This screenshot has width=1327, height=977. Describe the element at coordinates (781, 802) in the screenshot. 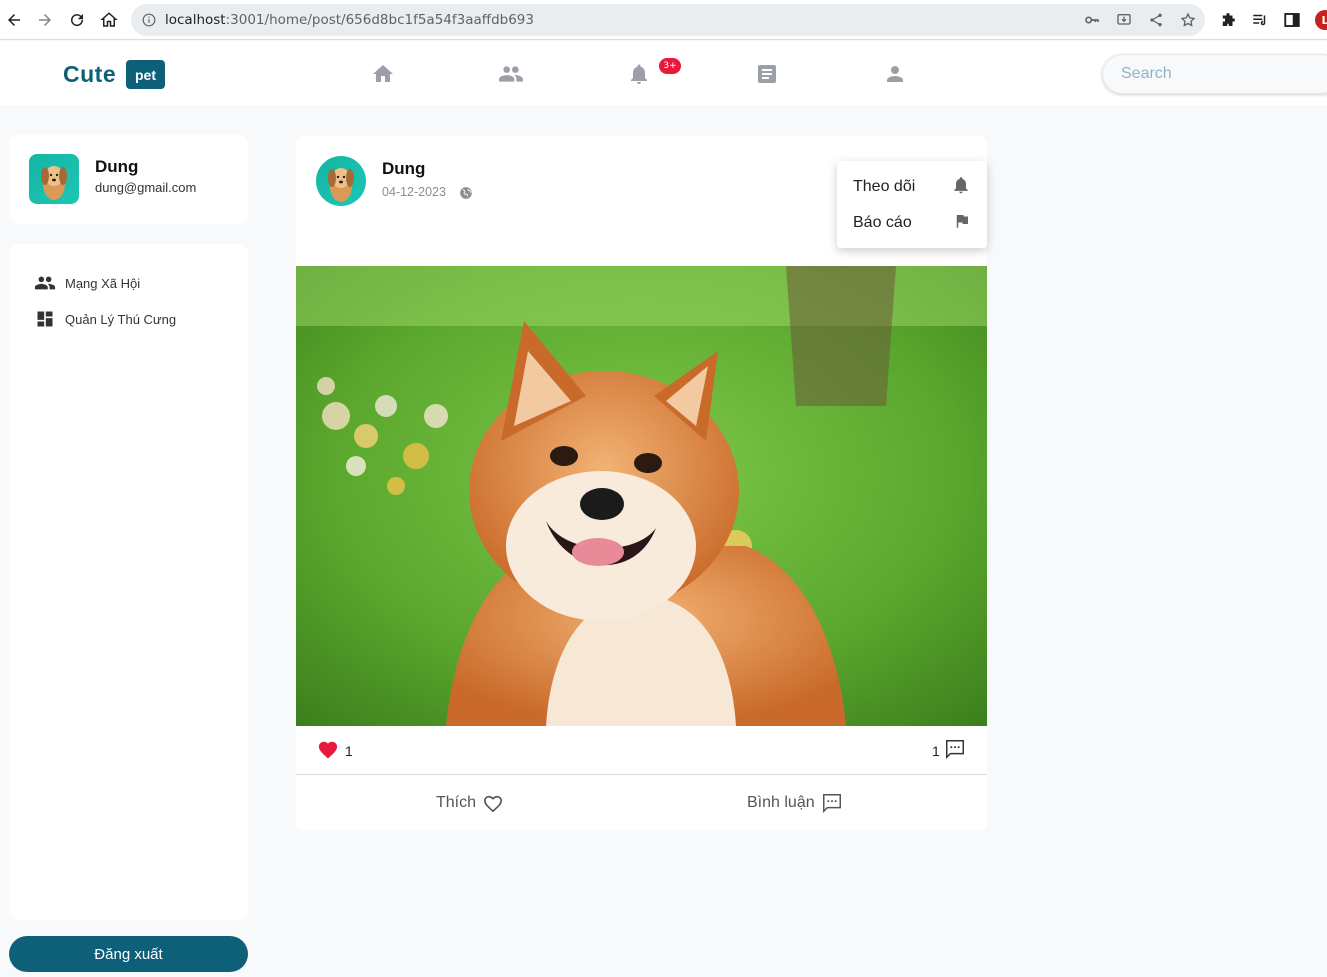

I see `comment-button-label: Bình luận` at that location.